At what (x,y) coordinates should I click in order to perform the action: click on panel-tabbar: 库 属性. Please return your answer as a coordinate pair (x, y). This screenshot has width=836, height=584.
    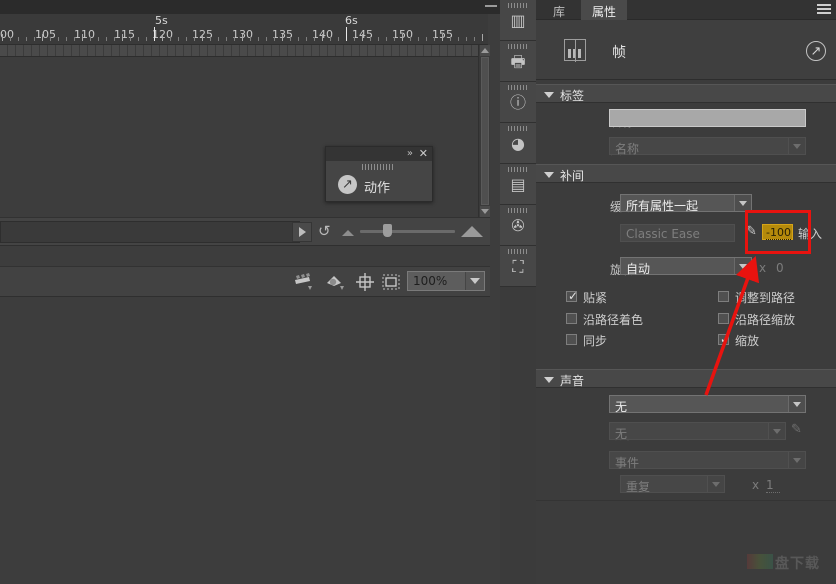
    Looking at the image, I should click on (686, 10).